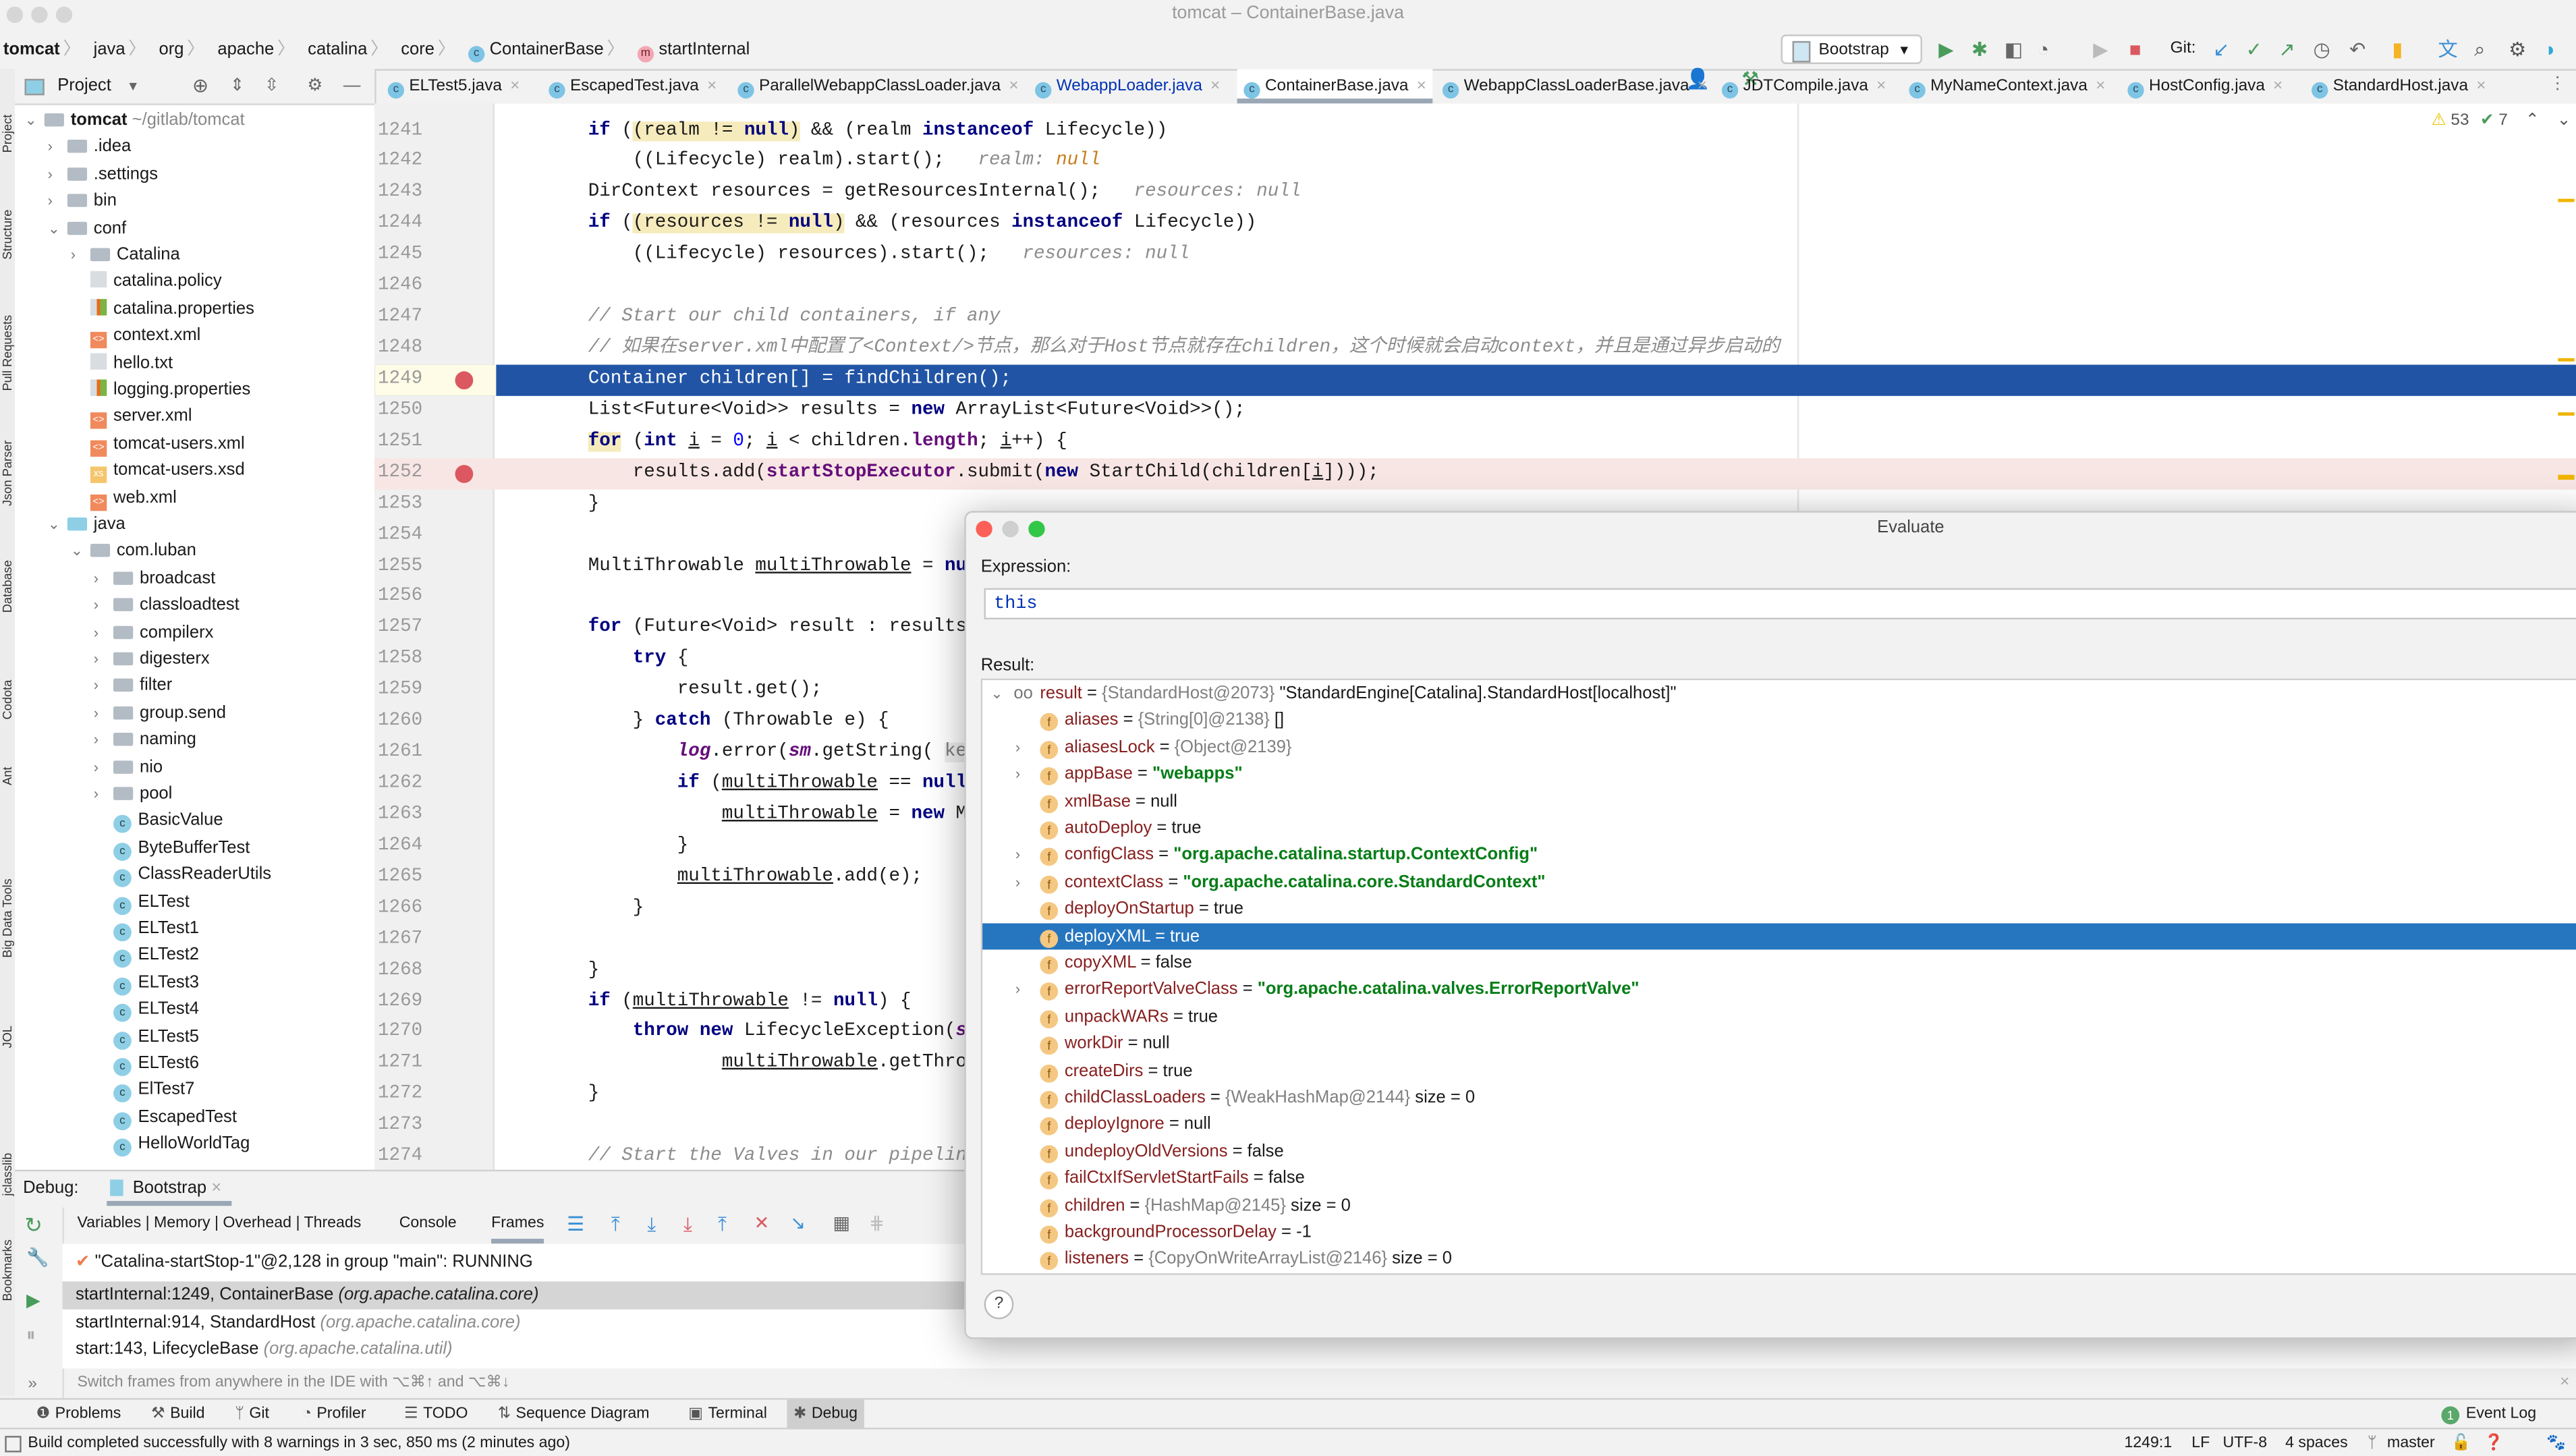  Describe the element at coordinates (146, 955) in the screenshot. I see `tree-item: c ELTest2` at that location.